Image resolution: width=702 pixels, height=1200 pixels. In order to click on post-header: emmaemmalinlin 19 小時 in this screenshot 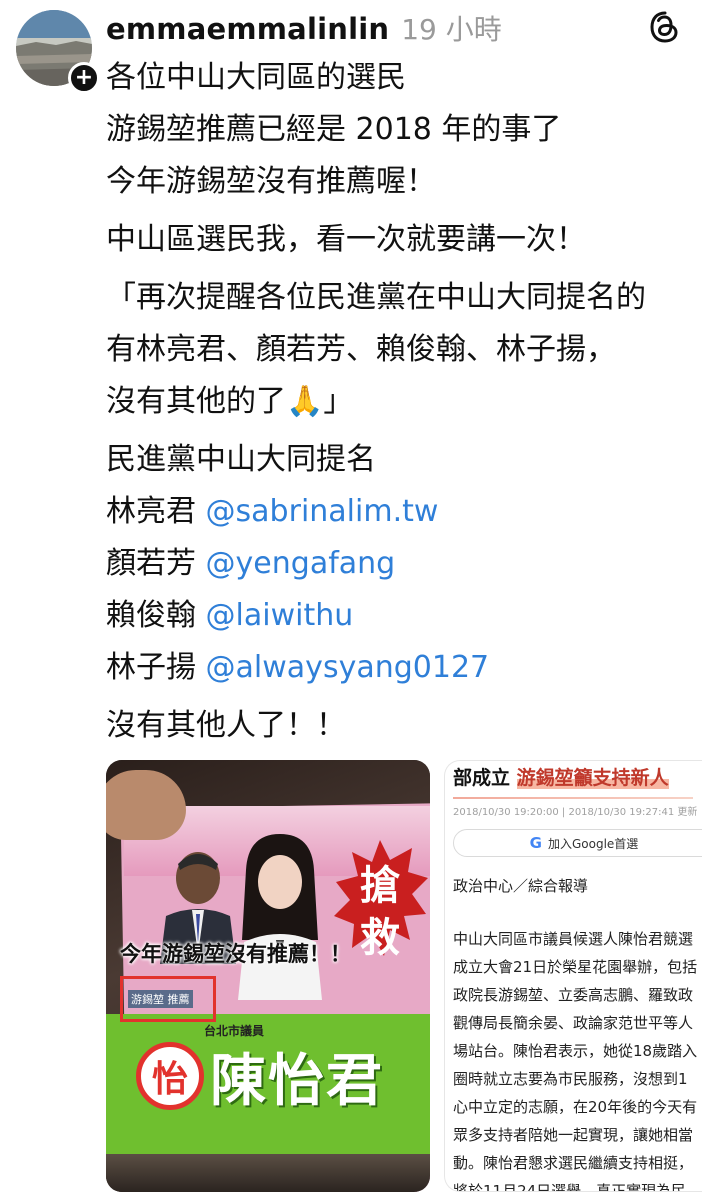, I will do `click(374, 28)`.